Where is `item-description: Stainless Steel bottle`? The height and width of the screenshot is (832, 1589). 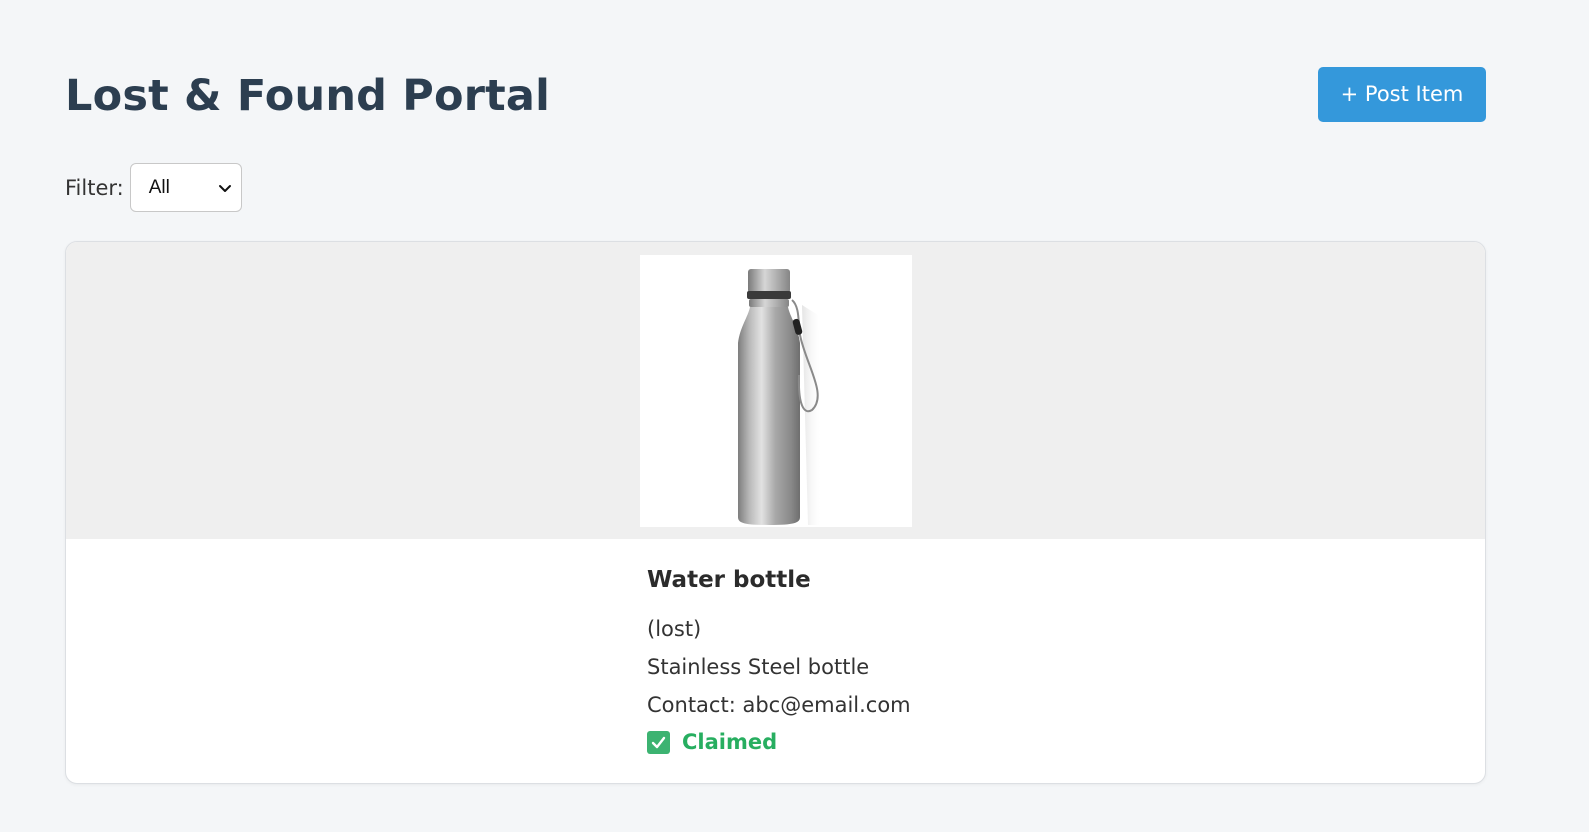 item-description: Stainless Steel bottle is located at coordinates (758, 667).